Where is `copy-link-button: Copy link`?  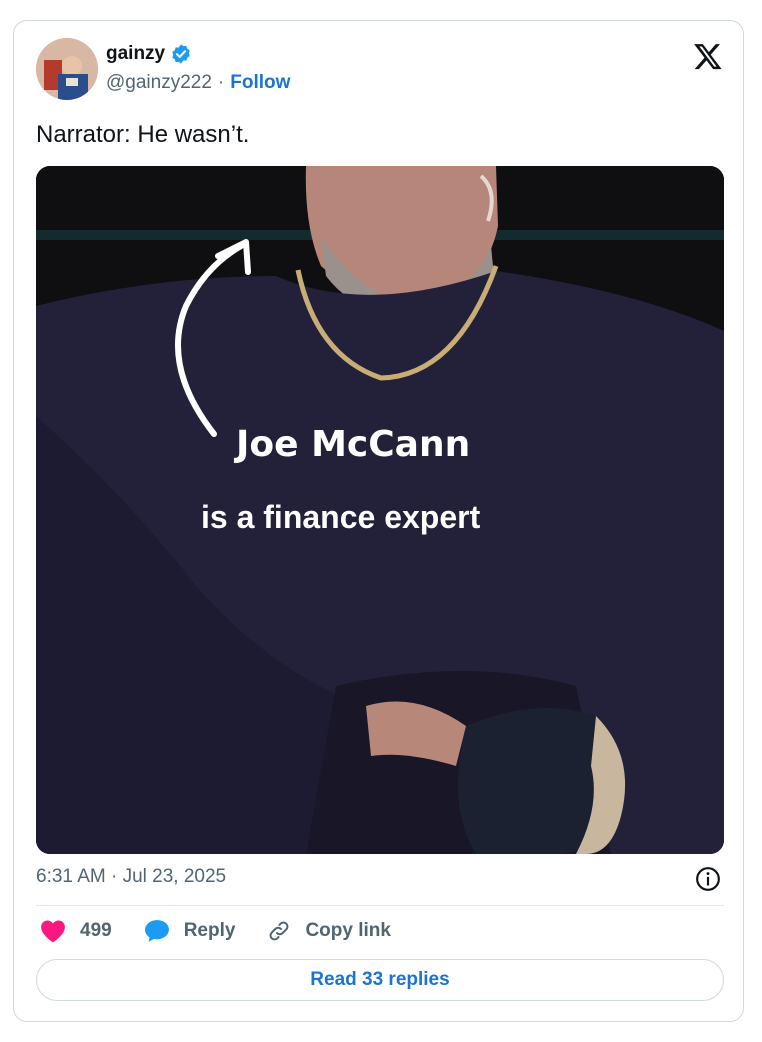
copy-link-button: Copy link is located at coordinates (329, 931).